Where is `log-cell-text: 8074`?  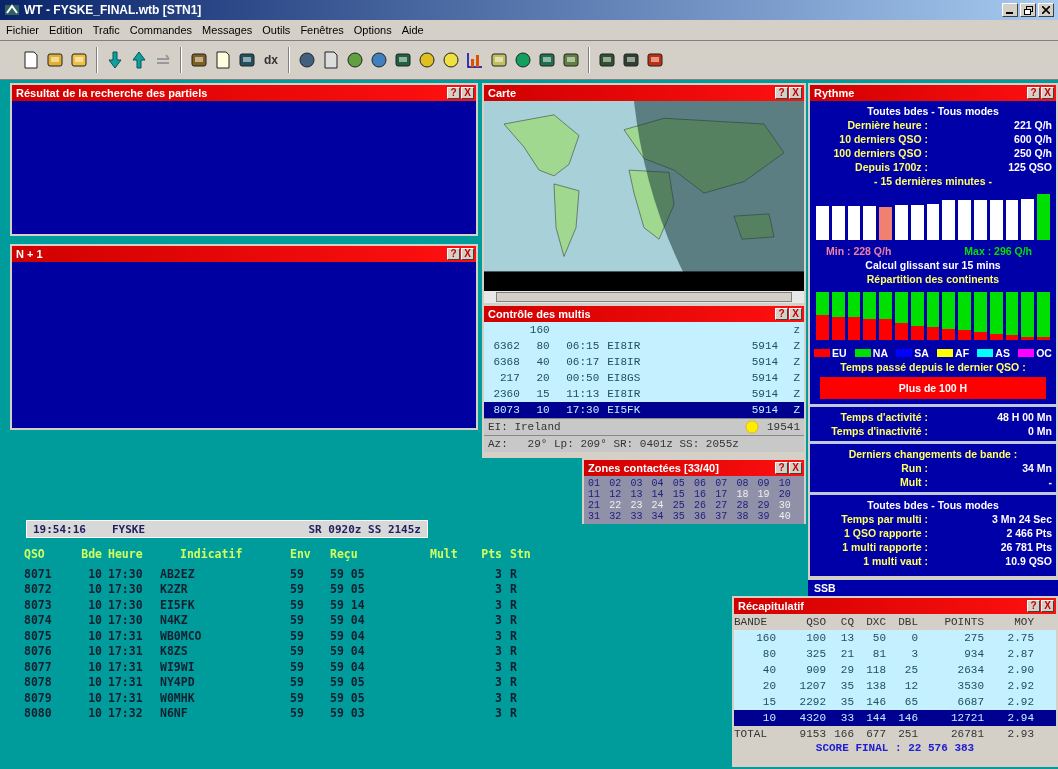
log-cell-text: 8074 is located at coordinates (38, 620).